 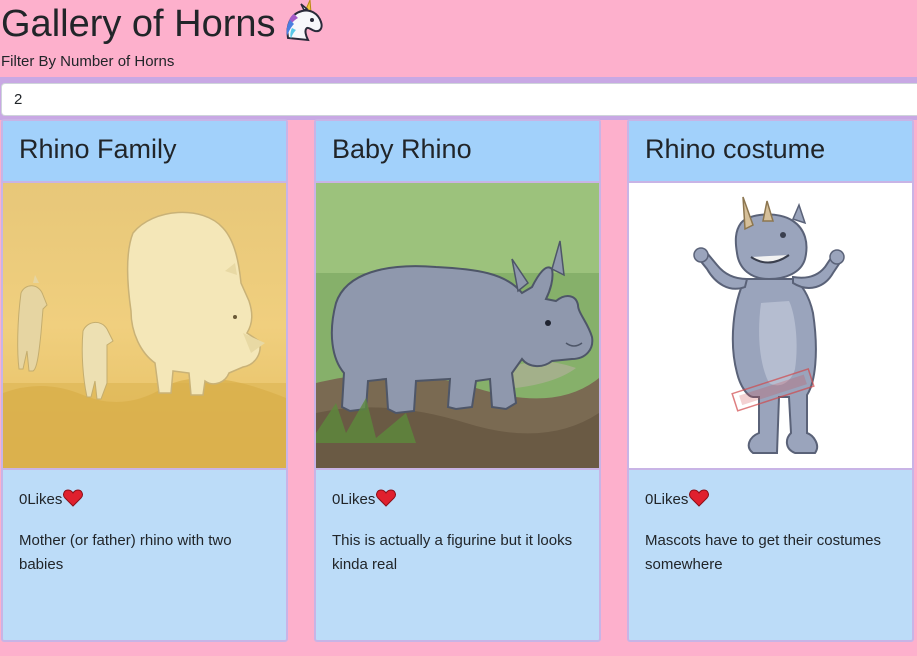 What do you see at coordinates (735, 149) in the screenshot?
I see `card-title: Rhino costume` at bounding box center [735, 149].